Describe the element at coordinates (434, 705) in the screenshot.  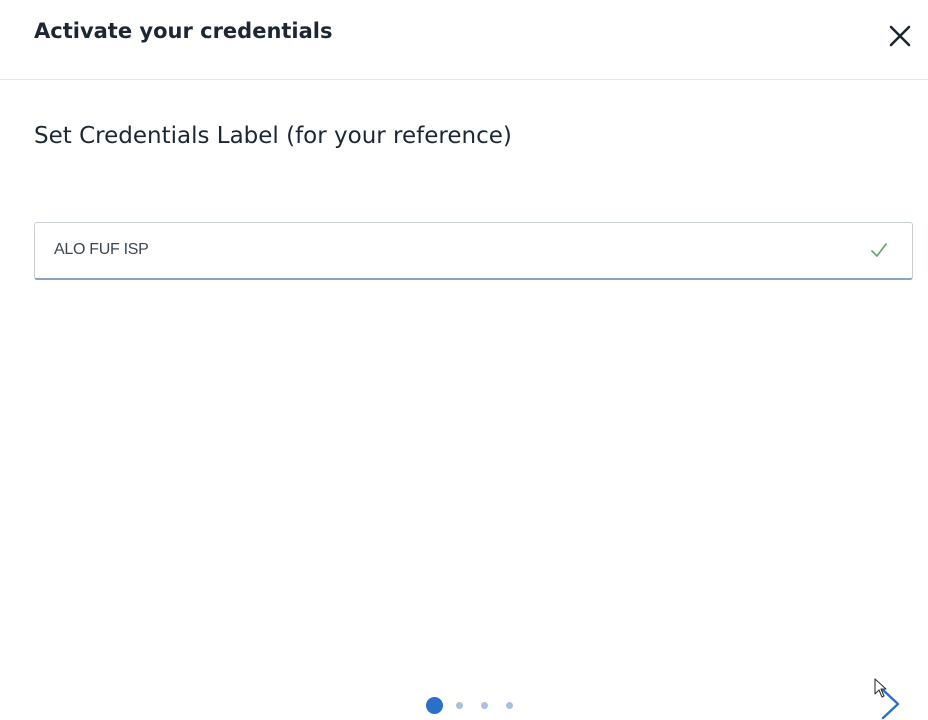
I see `step-dot-active` at that location.